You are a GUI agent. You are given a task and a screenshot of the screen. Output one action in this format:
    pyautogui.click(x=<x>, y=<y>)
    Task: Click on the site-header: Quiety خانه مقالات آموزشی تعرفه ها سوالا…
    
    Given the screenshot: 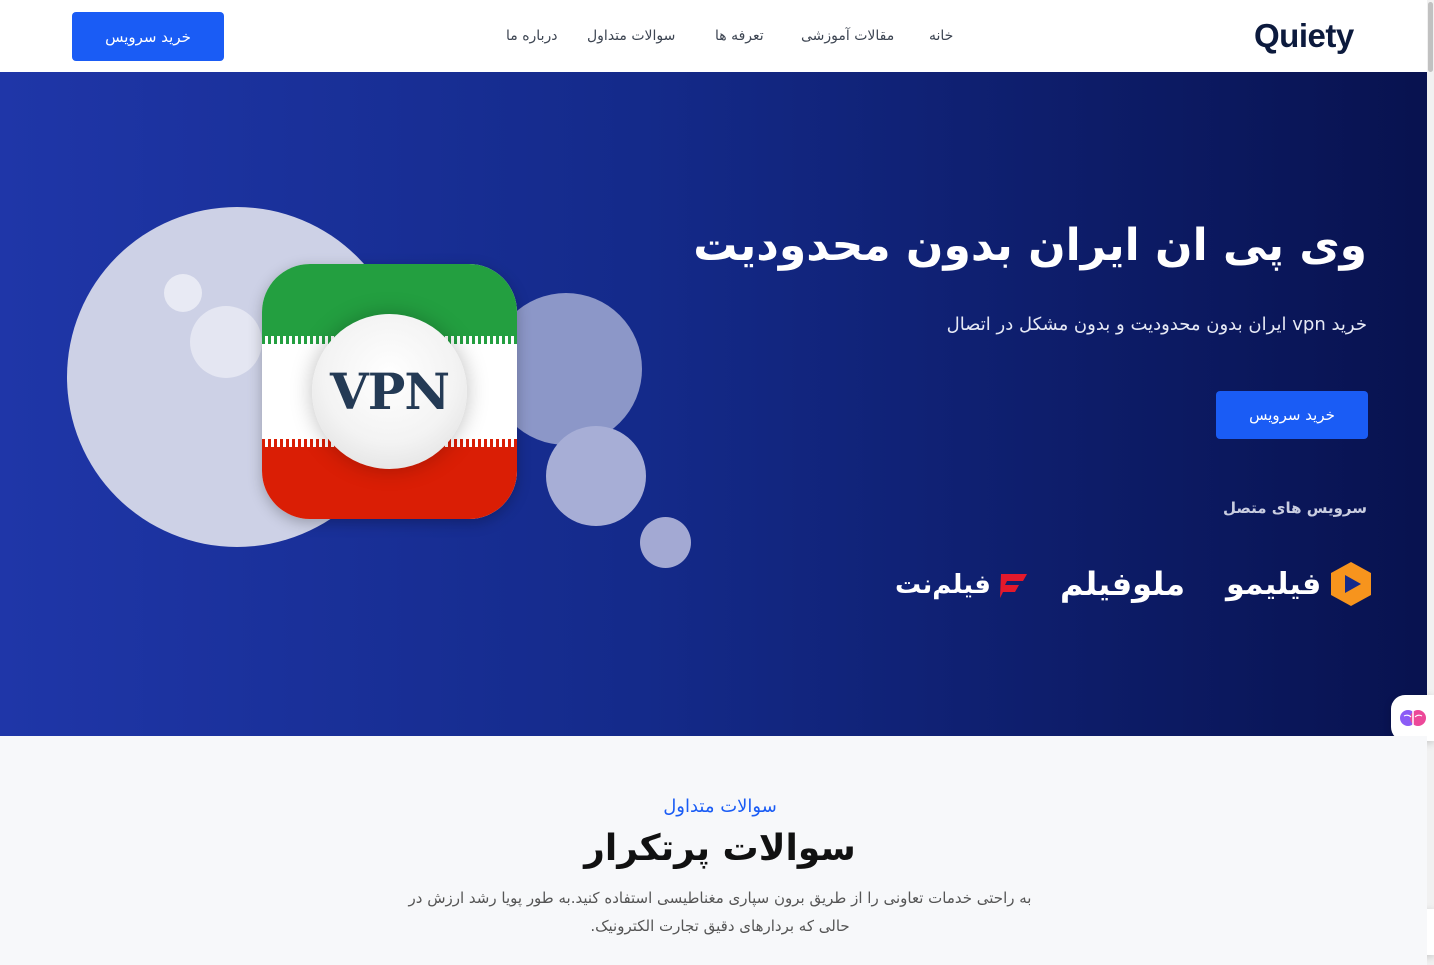 What is the action you would take?
    pyautogui.click(x=713, y=36)
    